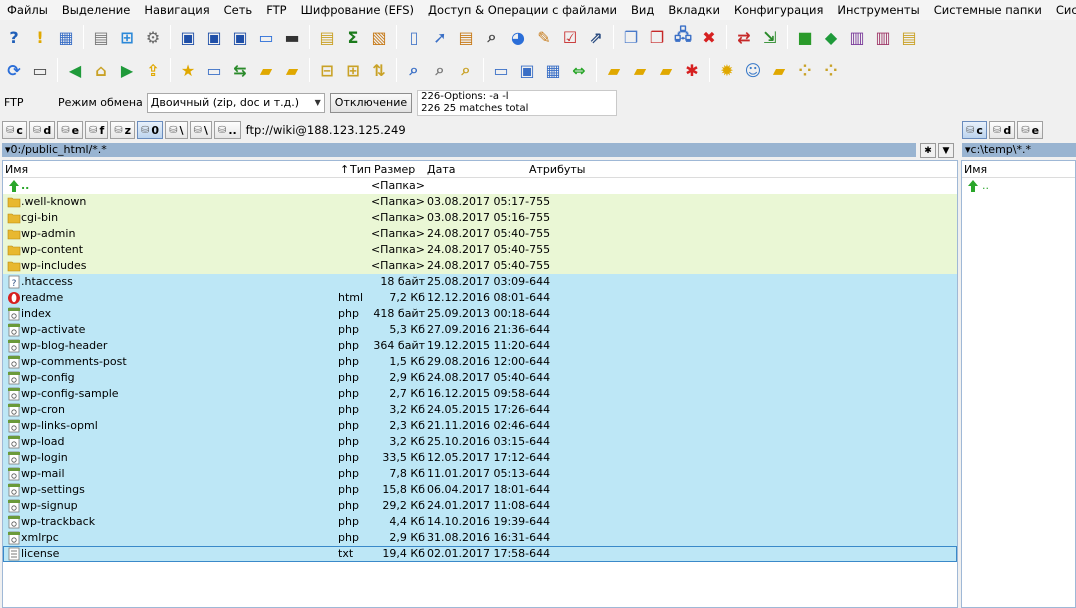  Describe the element at coordinates (501, 70) in the screenshot. I see `window-split-icon: ▭` at that location.